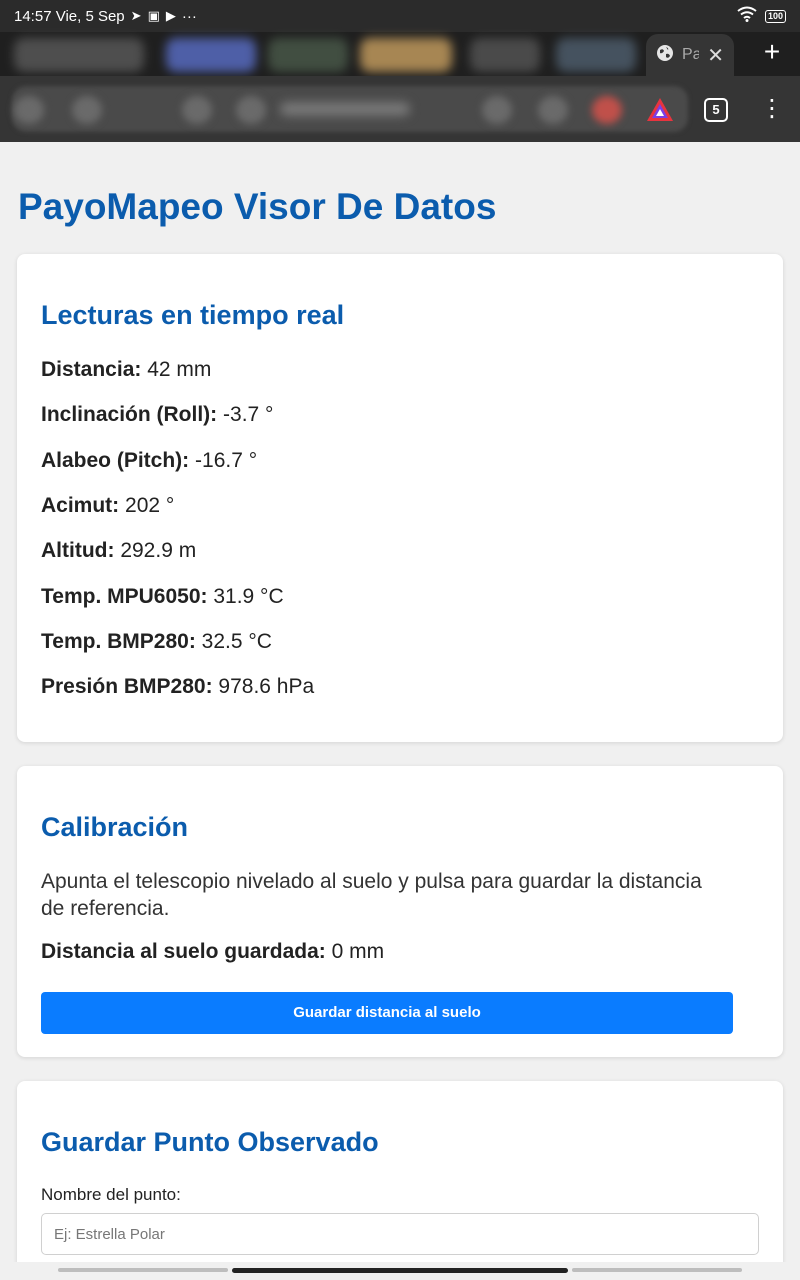 Image resolution: width=800 pixels, height=1280 pixels. Describe the element at coordinates (189, 16) in the screenshot. I see `more-notifications-icon: ···` at that location.